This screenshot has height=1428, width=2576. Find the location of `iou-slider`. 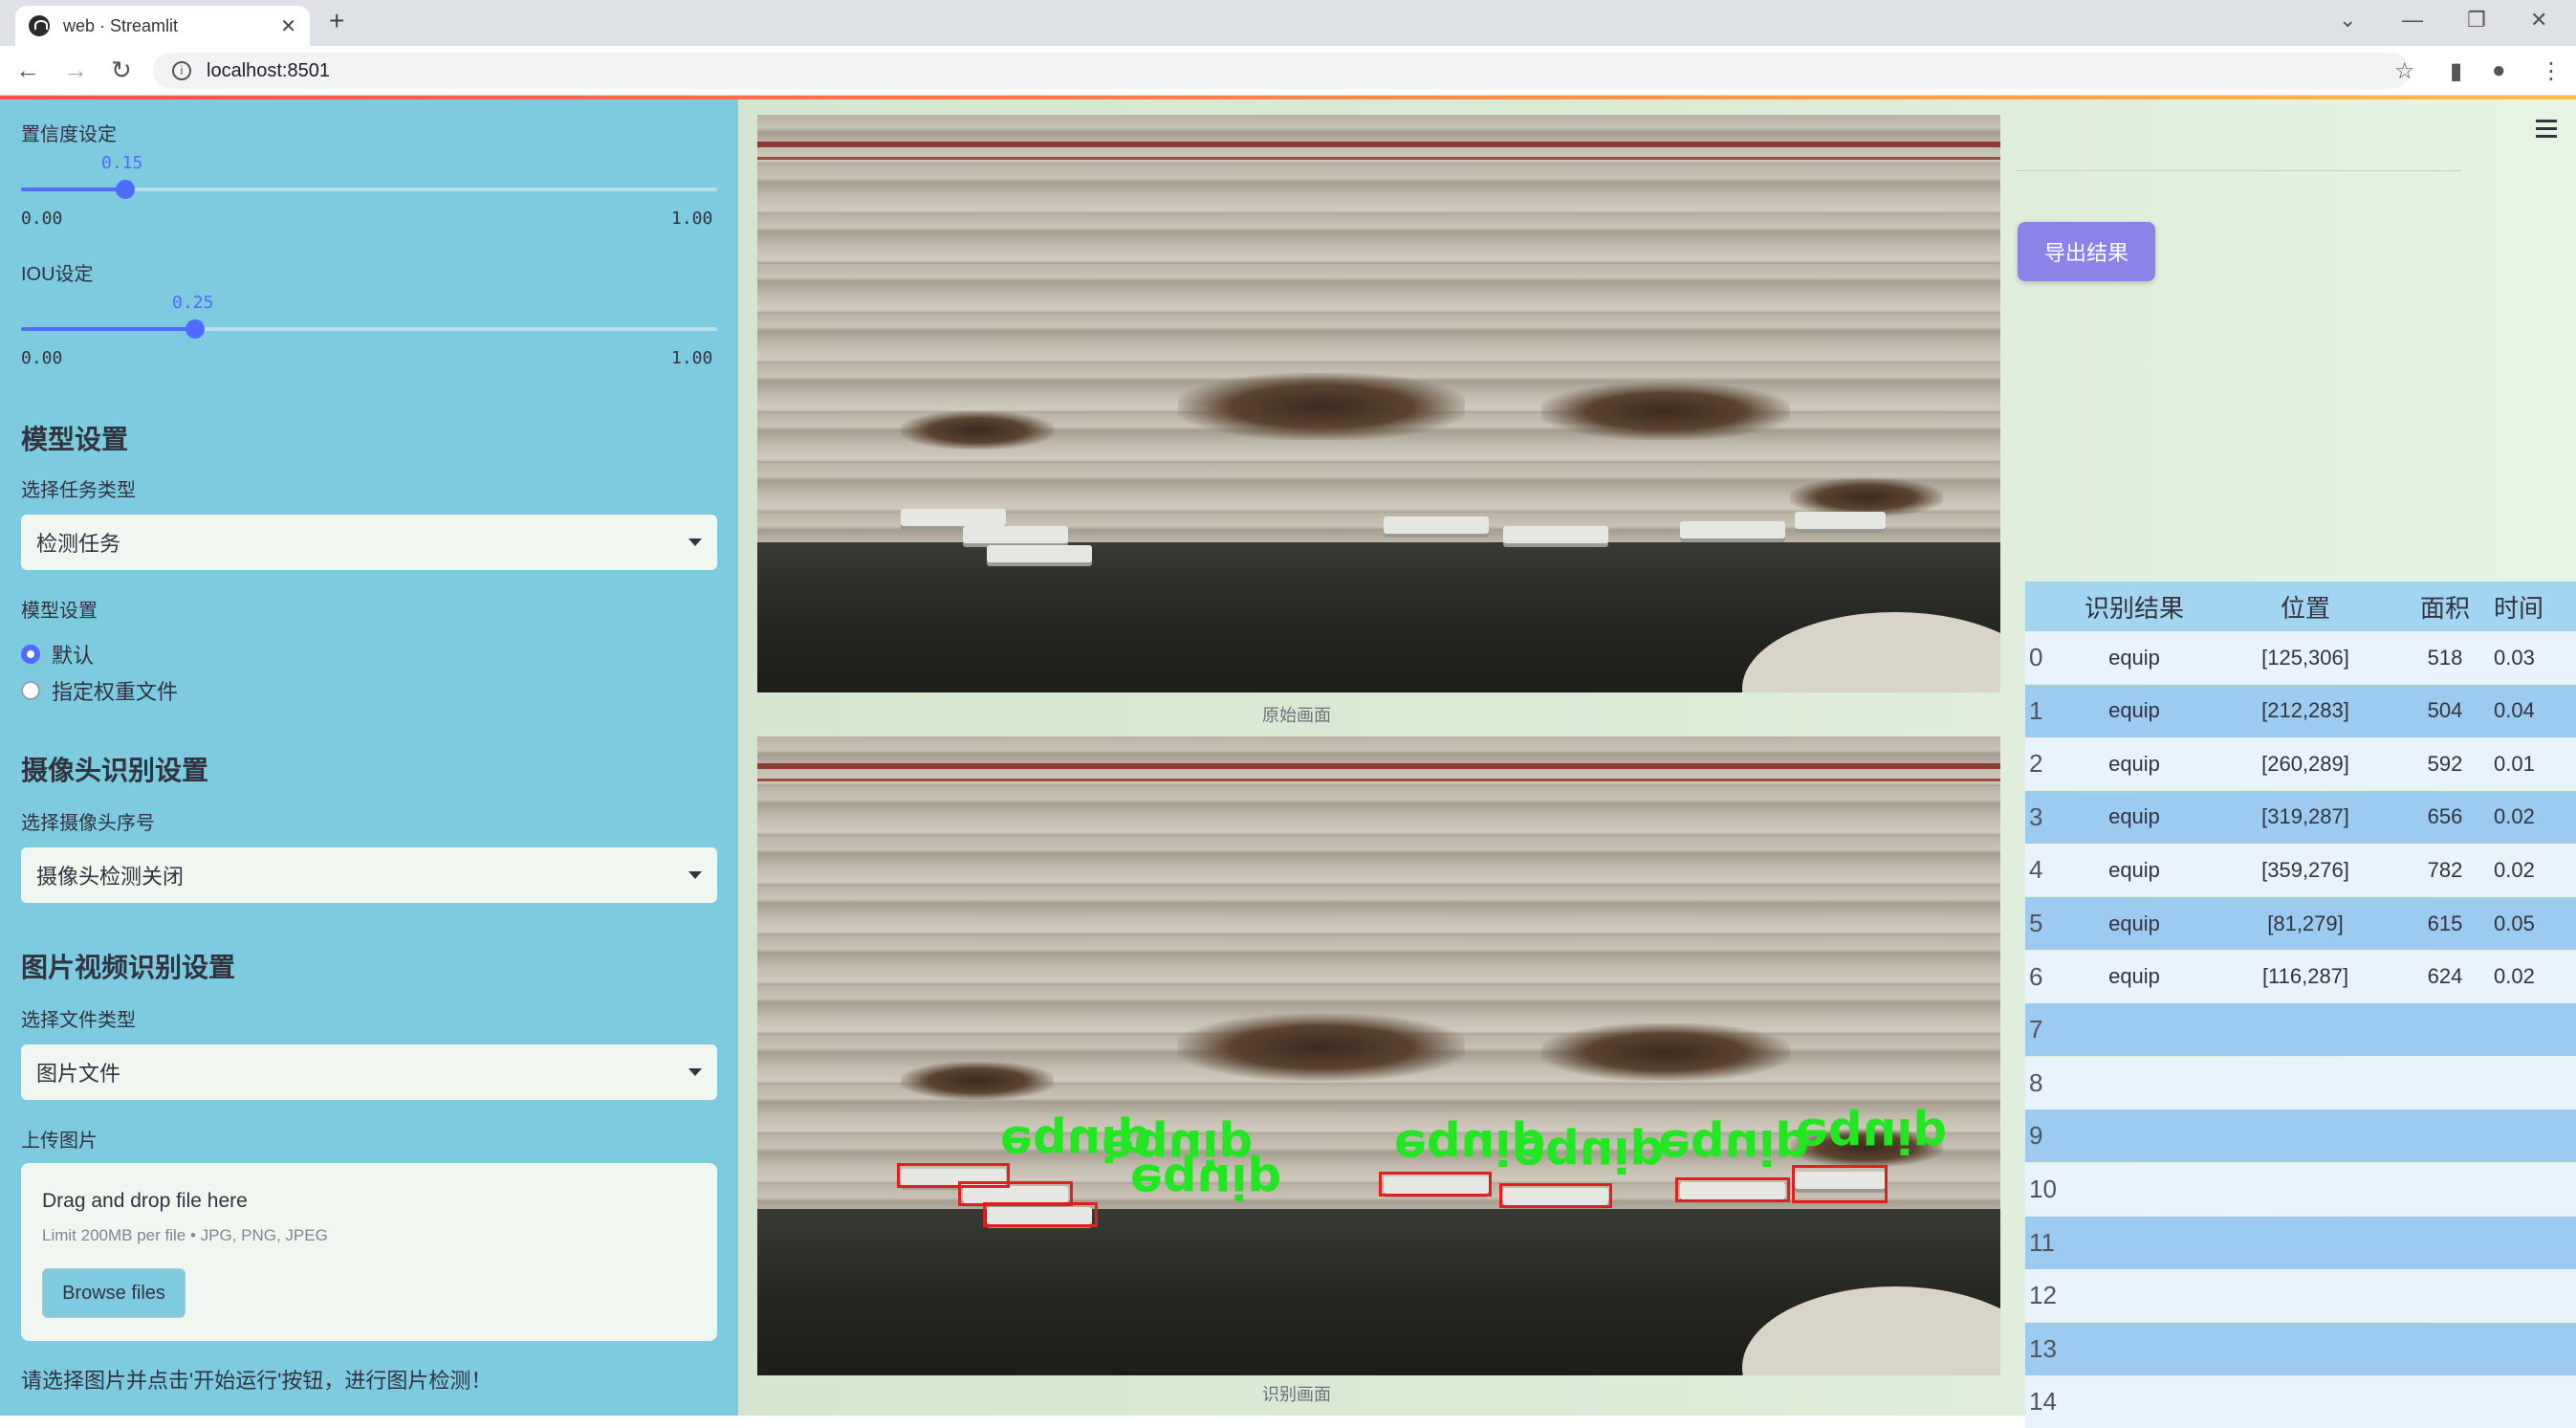

iou-slider is located at coordinates (369, 329).